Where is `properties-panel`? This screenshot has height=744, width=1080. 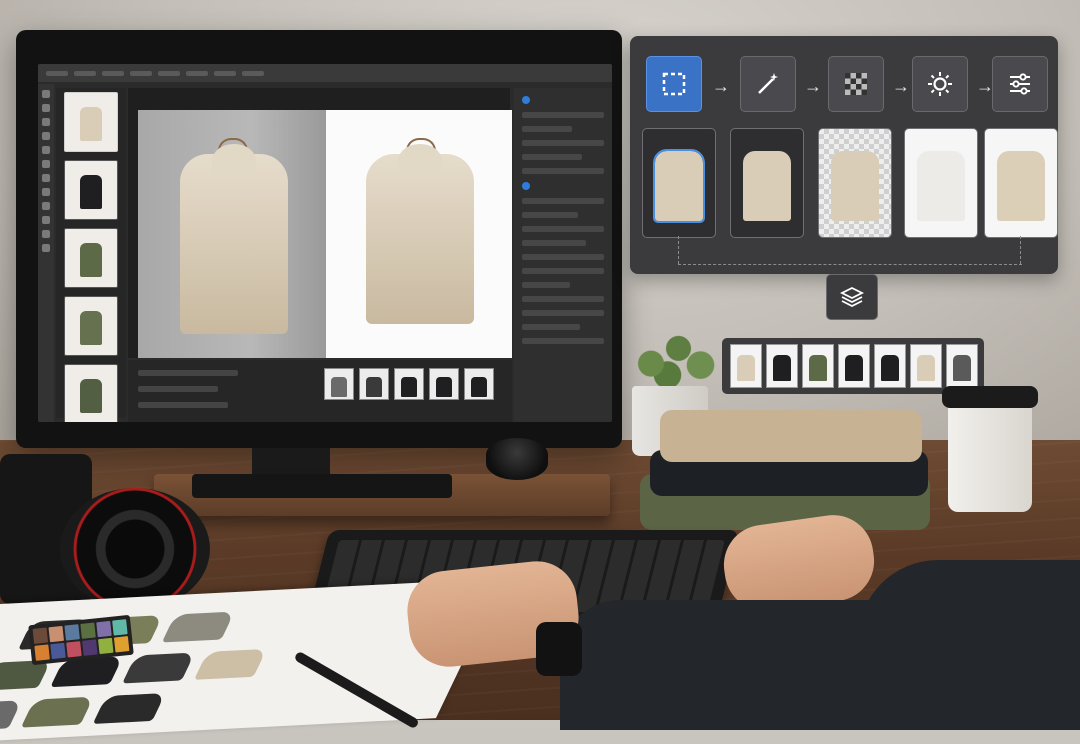
properties-panel is located at coordinates (563, 255).